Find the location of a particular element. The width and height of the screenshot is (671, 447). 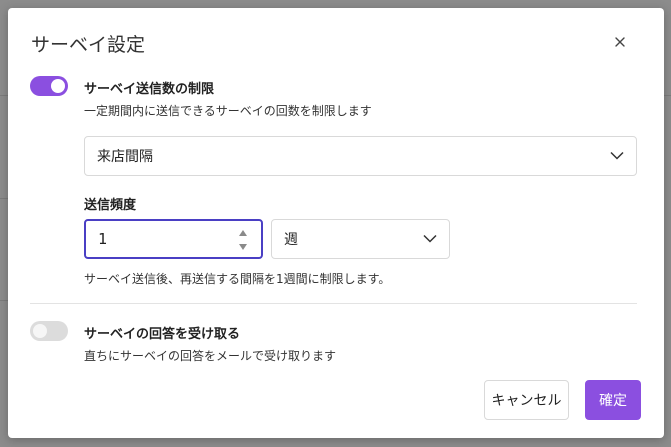

basis-select: 来店間隔 is located at coordinates (360, 156).